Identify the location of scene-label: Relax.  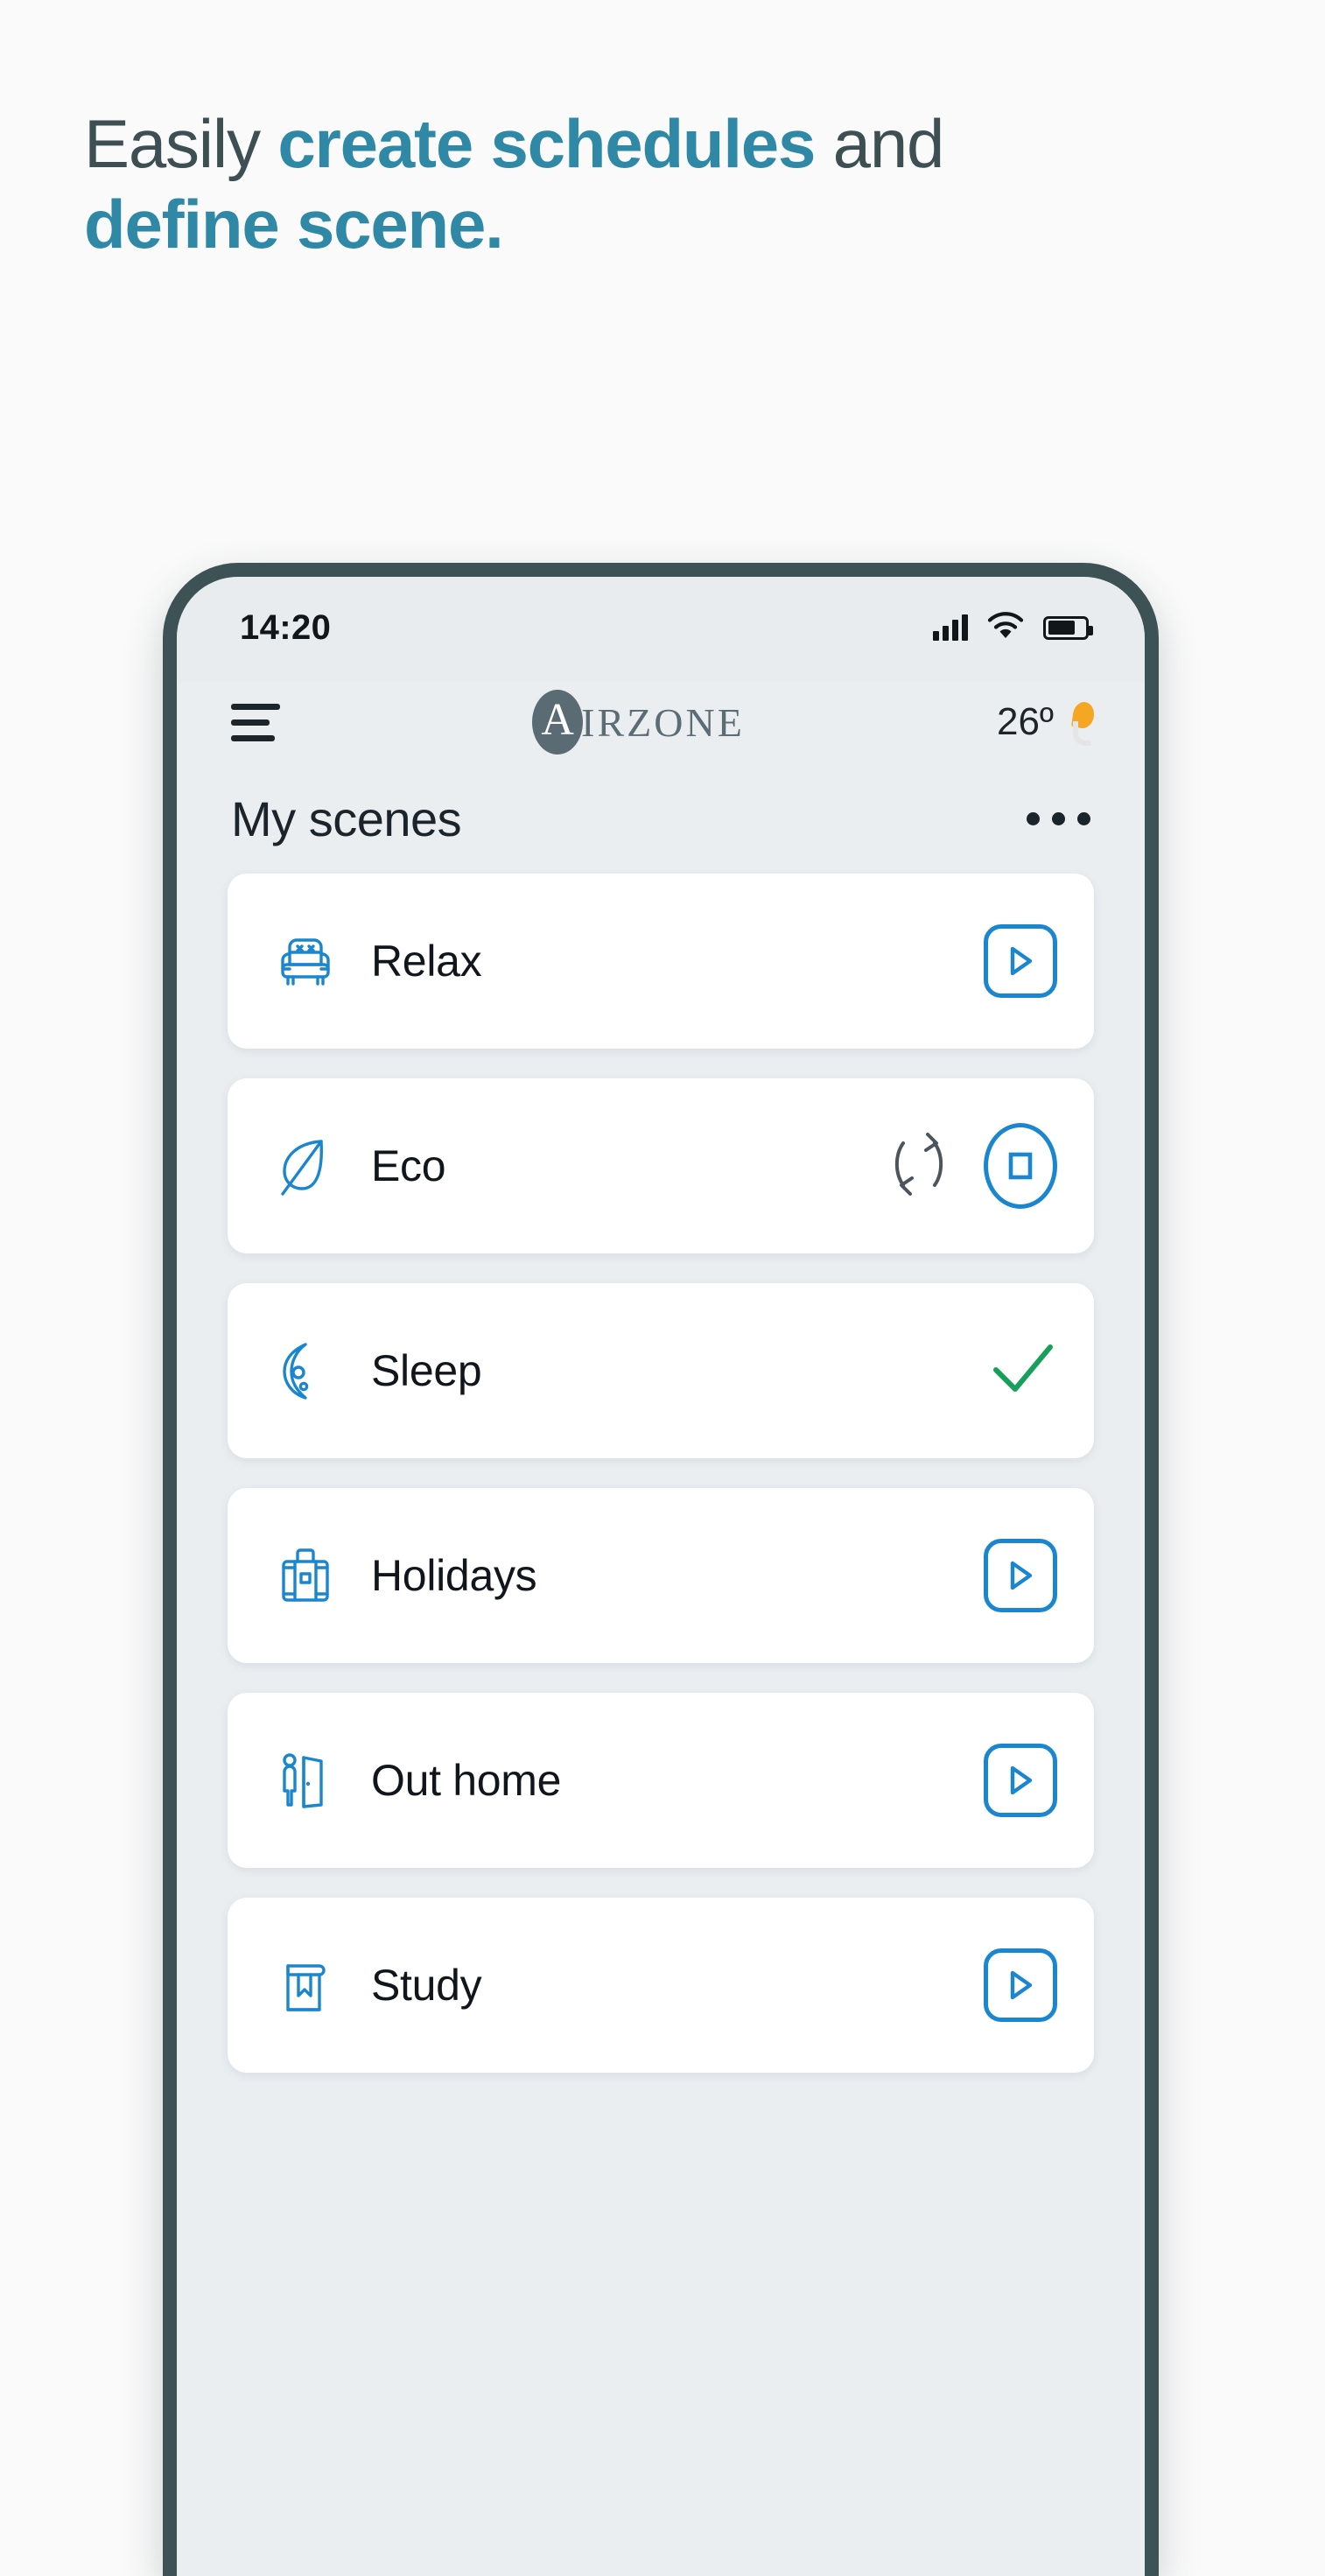
(427, 961).